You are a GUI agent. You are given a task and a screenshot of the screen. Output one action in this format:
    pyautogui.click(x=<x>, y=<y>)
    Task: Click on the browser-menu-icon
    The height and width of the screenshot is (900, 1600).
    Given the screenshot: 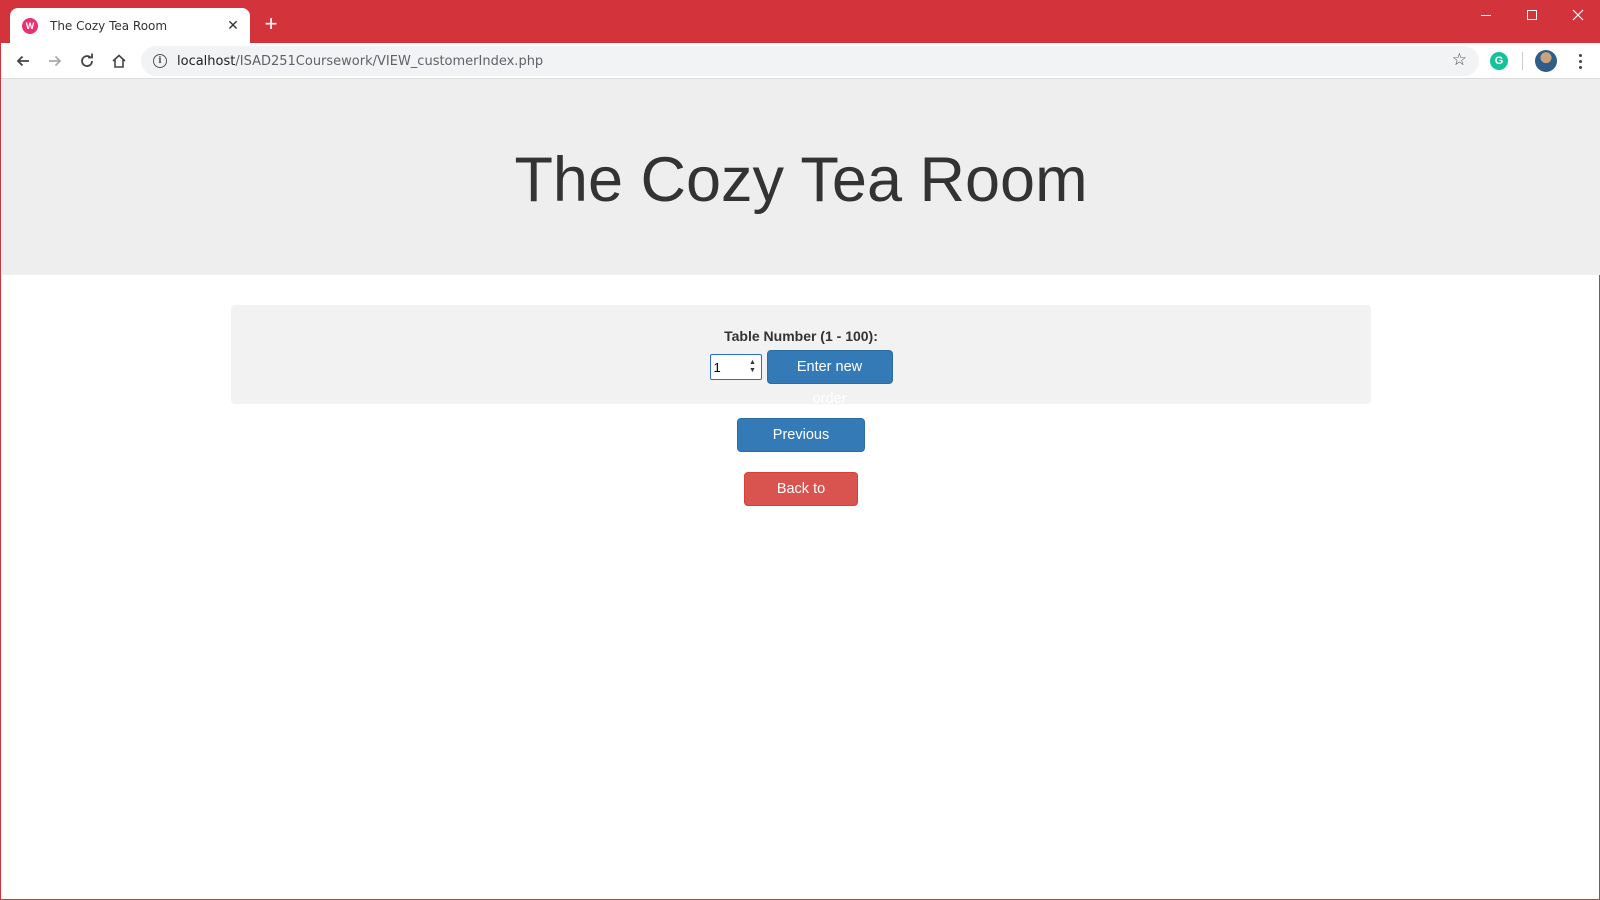 What is the action you would take?
    pyautogui.click(x=1580, y=61)
    